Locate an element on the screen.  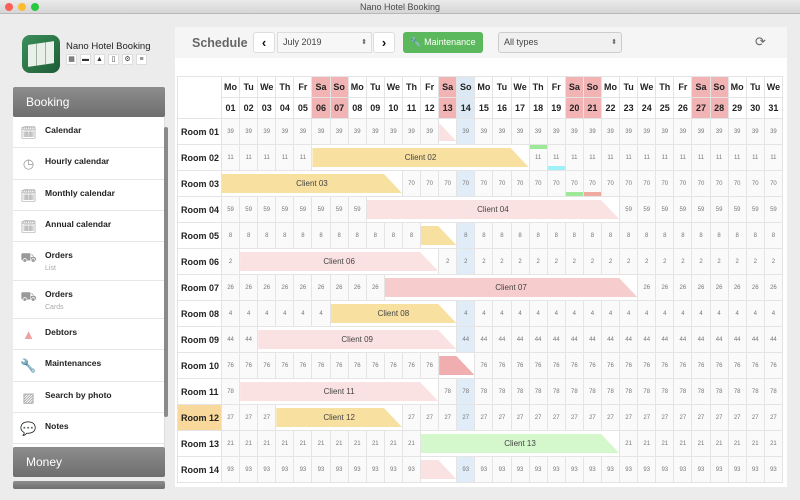
booking-cell: Client 11 is located at coordinates (339, 391).